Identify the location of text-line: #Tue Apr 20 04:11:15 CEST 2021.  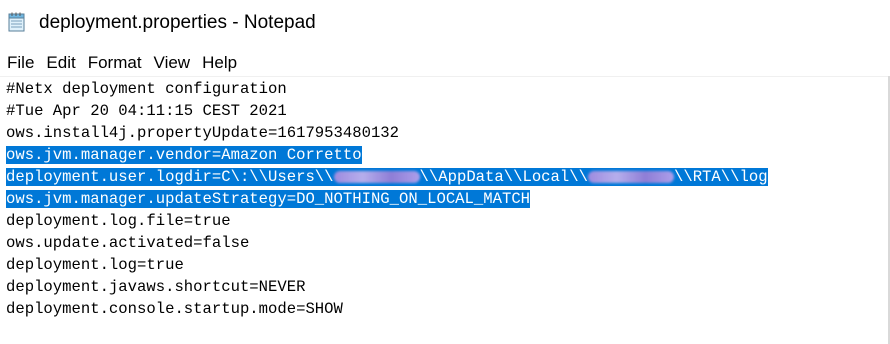
(146, 111).